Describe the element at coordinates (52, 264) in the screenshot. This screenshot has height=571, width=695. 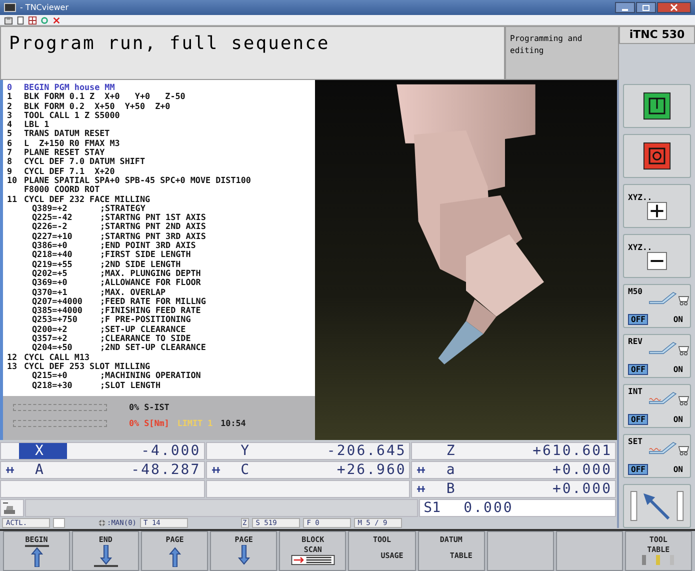
I see `program-line: Q219=+55` at that location.